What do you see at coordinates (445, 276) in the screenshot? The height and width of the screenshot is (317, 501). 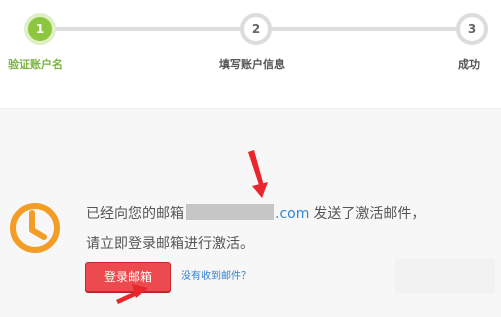 I see `blurred-area` at bounding box center [445, 276].